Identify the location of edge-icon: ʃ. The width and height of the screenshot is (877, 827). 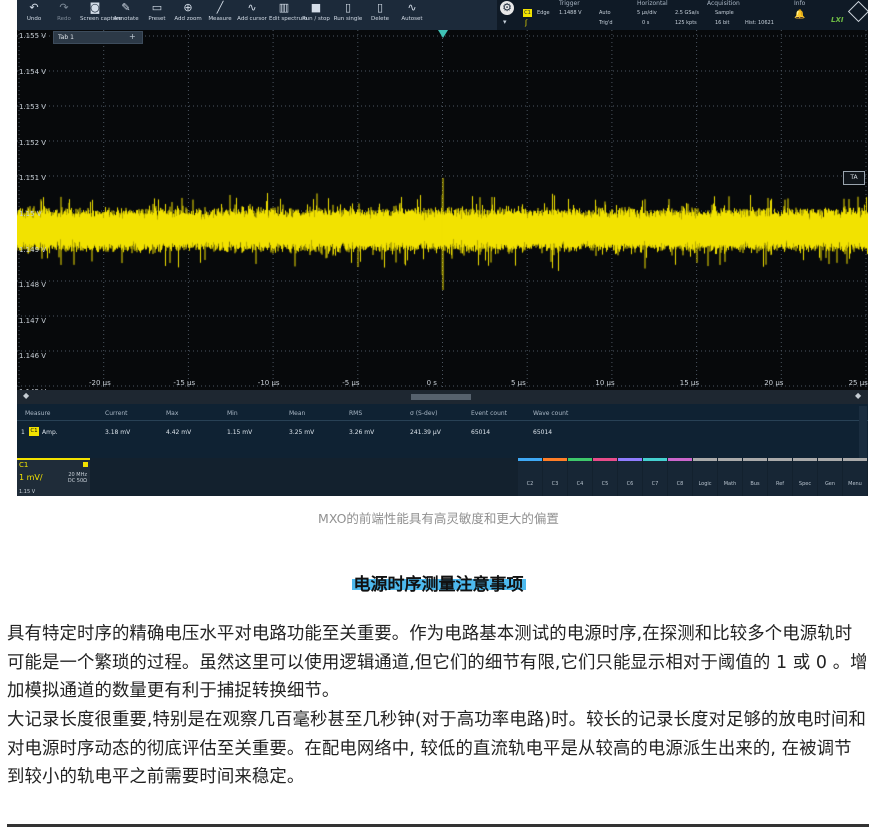
(526, 23).